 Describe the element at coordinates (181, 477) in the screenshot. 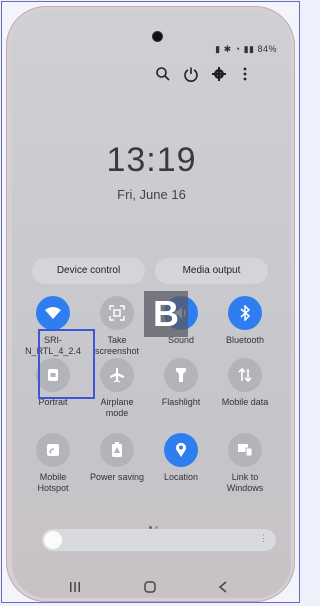

I see `tile-label: Location` at that location.